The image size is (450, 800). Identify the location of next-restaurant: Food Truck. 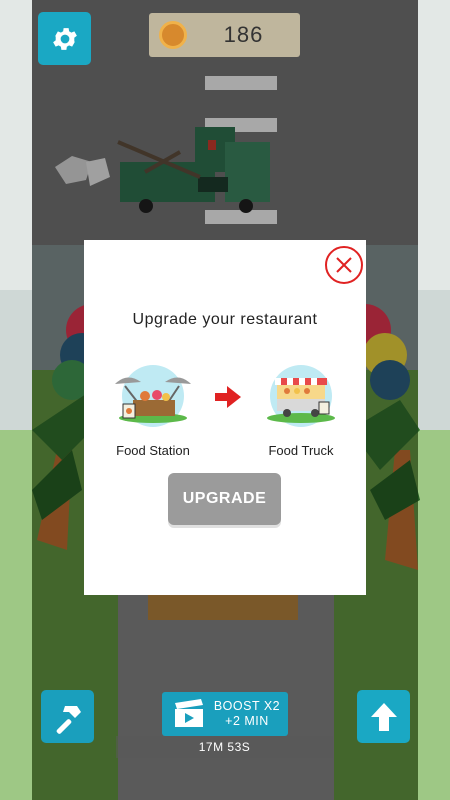
(301, 409).